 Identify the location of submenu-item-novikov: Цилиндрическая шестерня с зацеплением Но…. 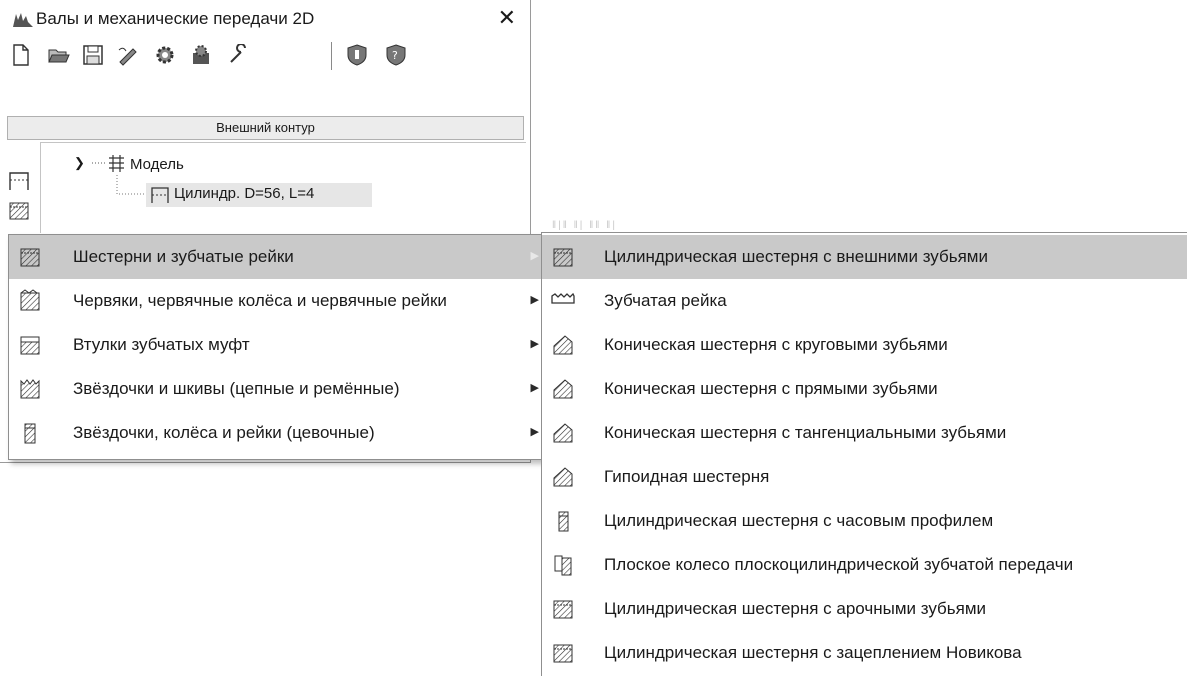
(864, 653).